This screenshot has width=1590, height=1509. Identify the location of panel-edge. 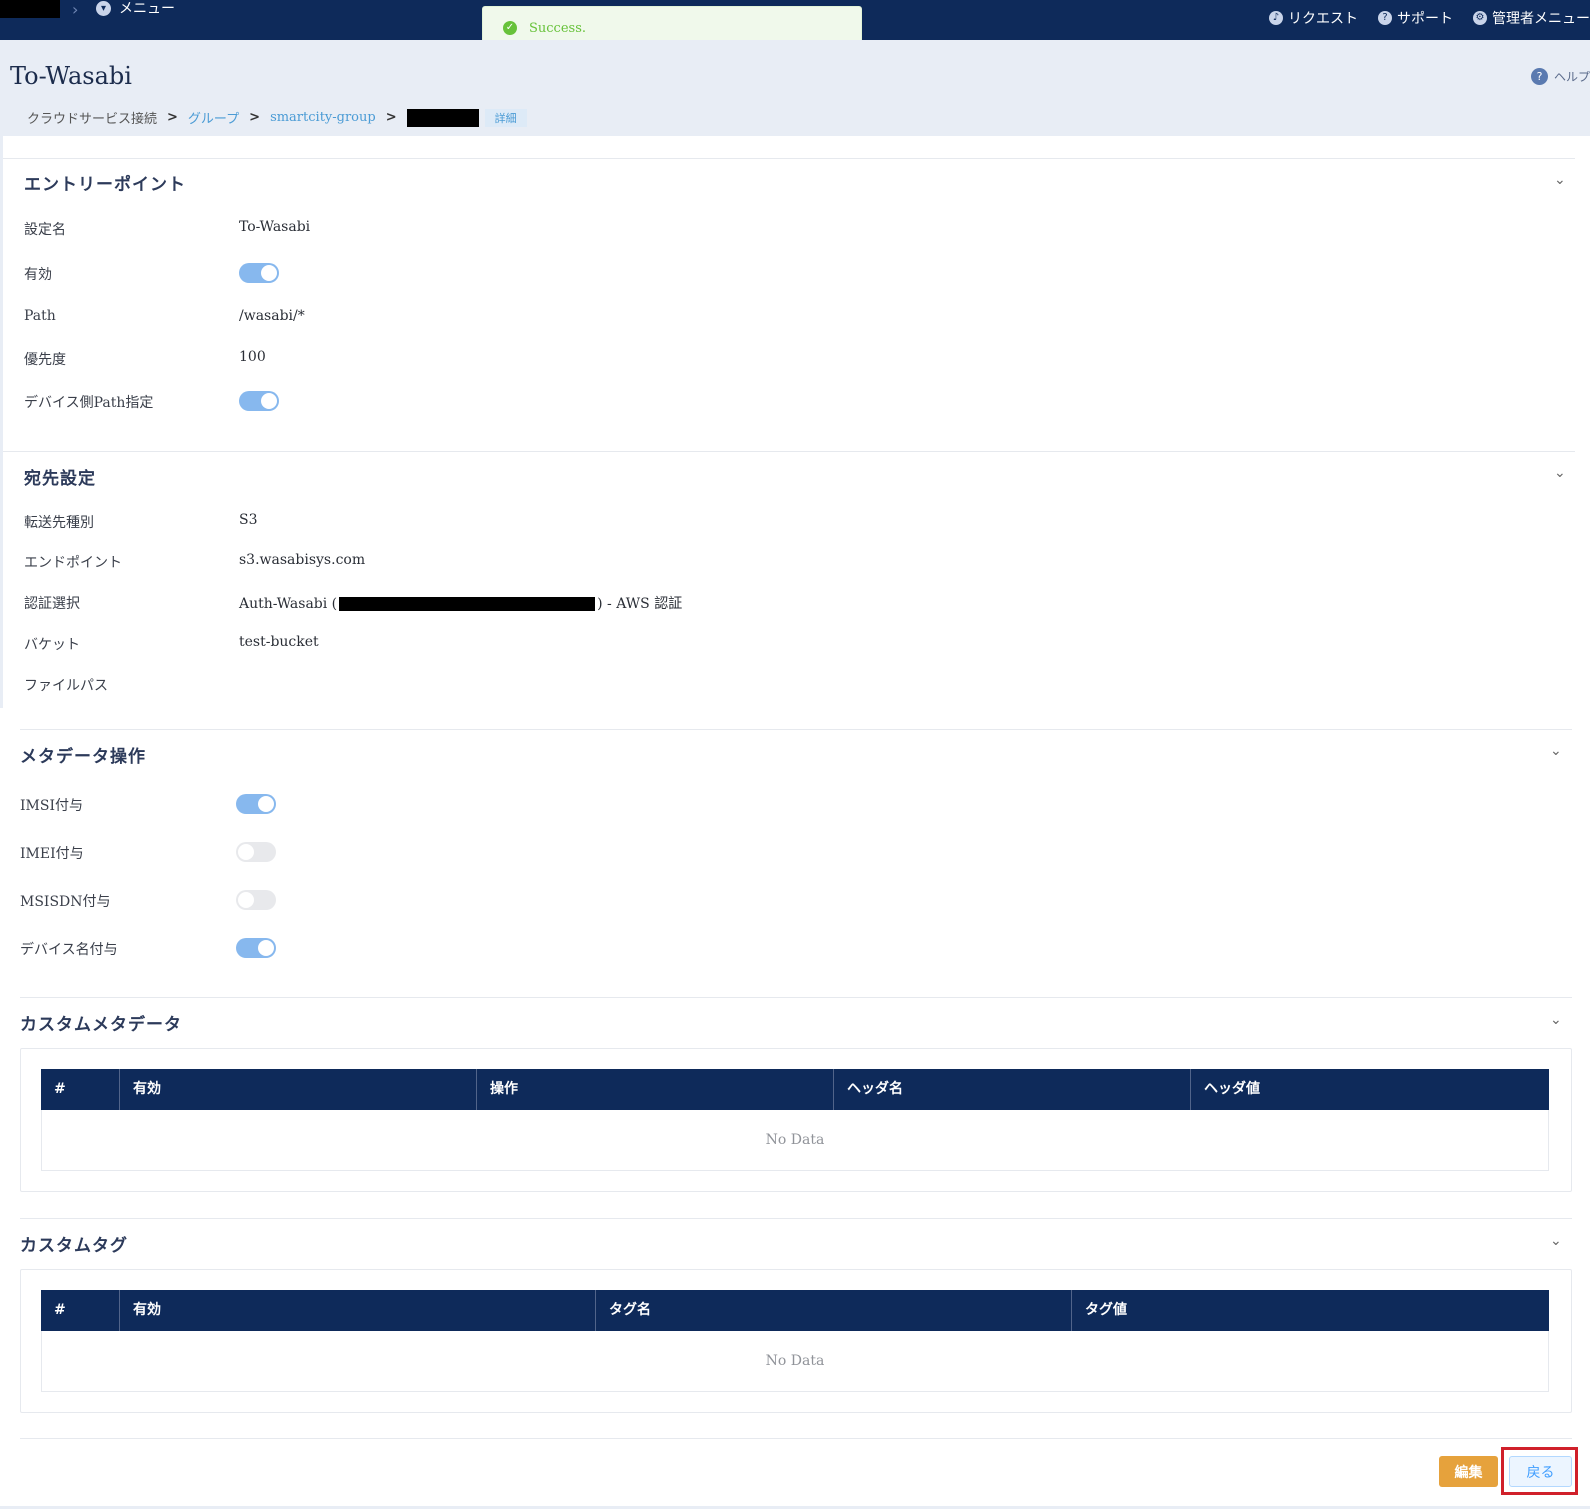
(1, 422).